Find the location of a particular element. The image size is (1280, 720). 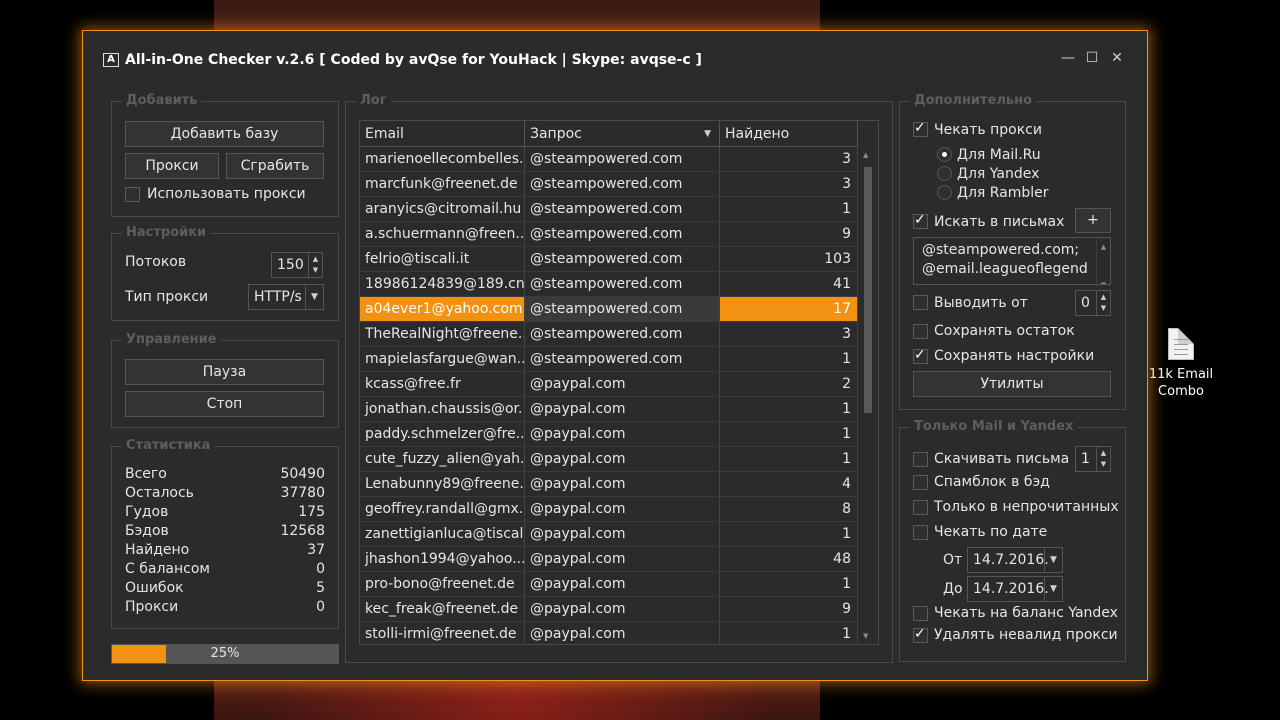

output-from-checkbox is located at coordinates (920, 302).